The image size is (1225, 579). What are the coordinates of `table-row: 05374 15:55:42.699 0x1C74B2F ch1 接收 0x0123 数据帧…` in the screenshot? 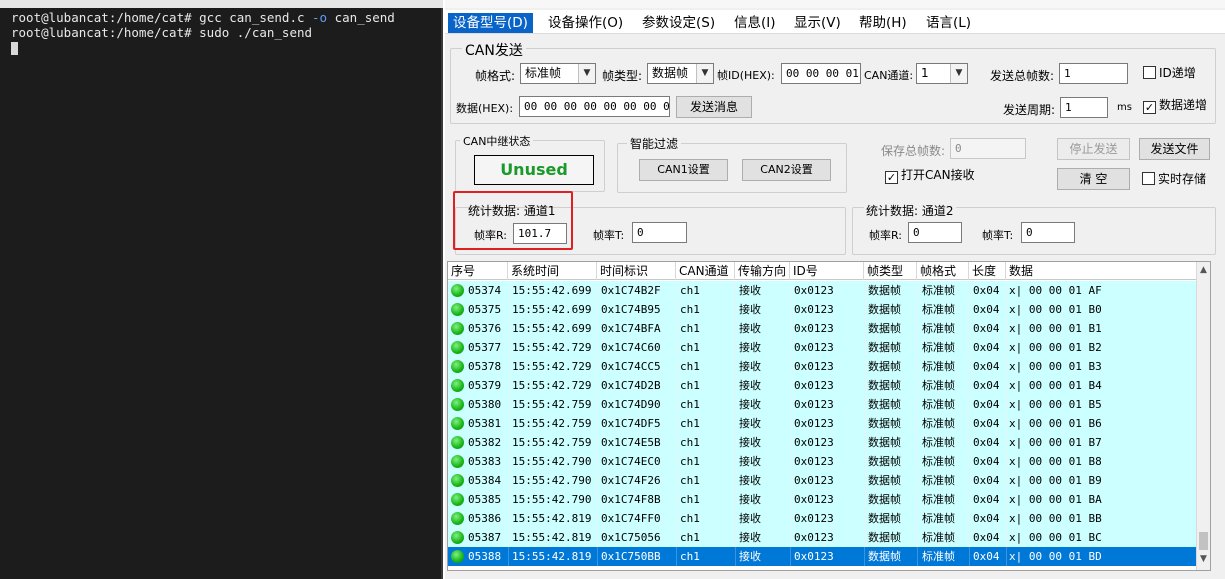 It's located at (829, 290).